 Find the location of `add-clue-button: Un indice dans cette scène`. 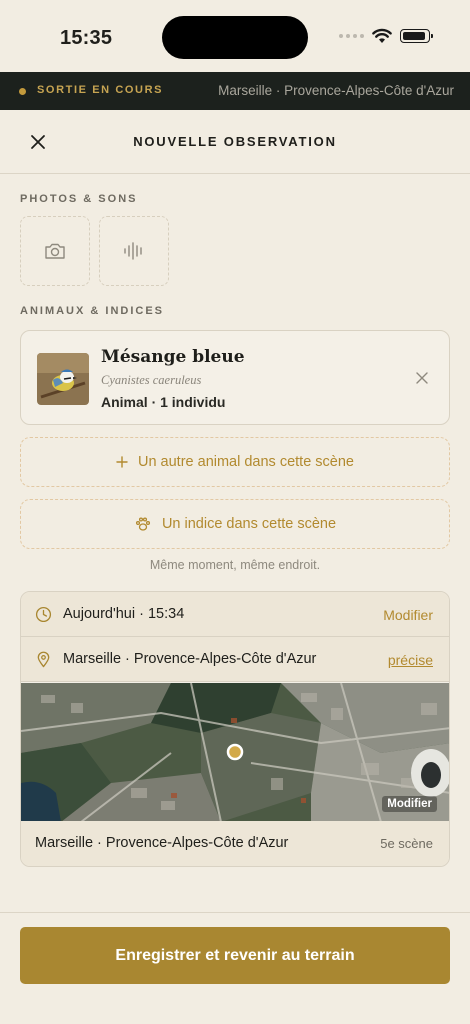

add-clue-button: Un indice dans cette scène is located at coordinates (235, 524).